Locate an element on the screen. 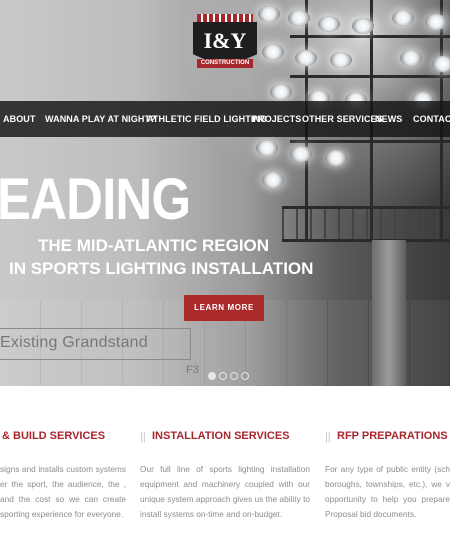  service-title-design-build: & BUILD SERVICES is located at coordinates (53, 436).